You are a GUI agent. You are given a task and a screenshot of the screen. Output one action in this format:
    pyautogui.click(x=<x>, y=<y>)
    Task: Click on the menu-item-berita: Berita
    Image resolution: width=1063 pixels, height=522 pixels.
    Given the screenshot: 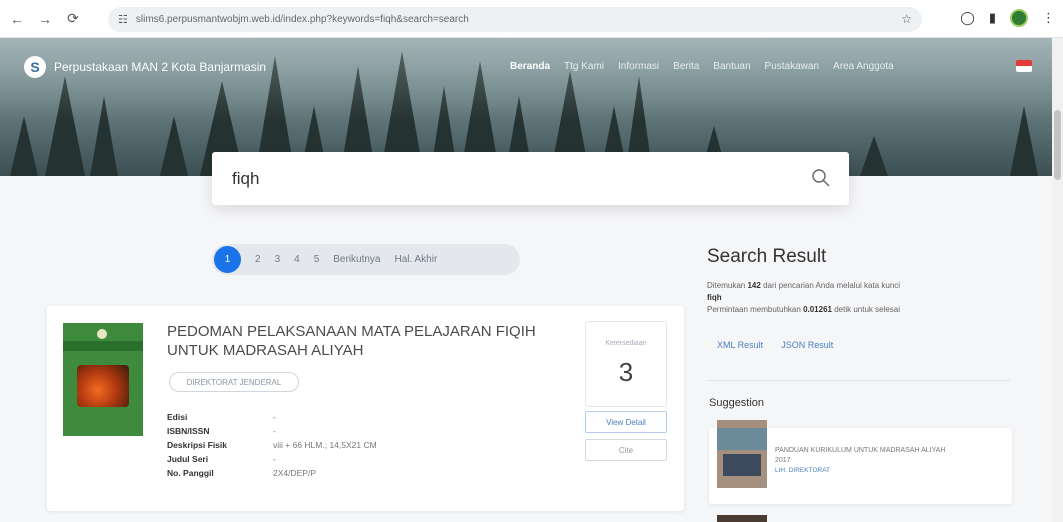 What is the action you would take?
    pyautogui.click(x=686, y=66)
    